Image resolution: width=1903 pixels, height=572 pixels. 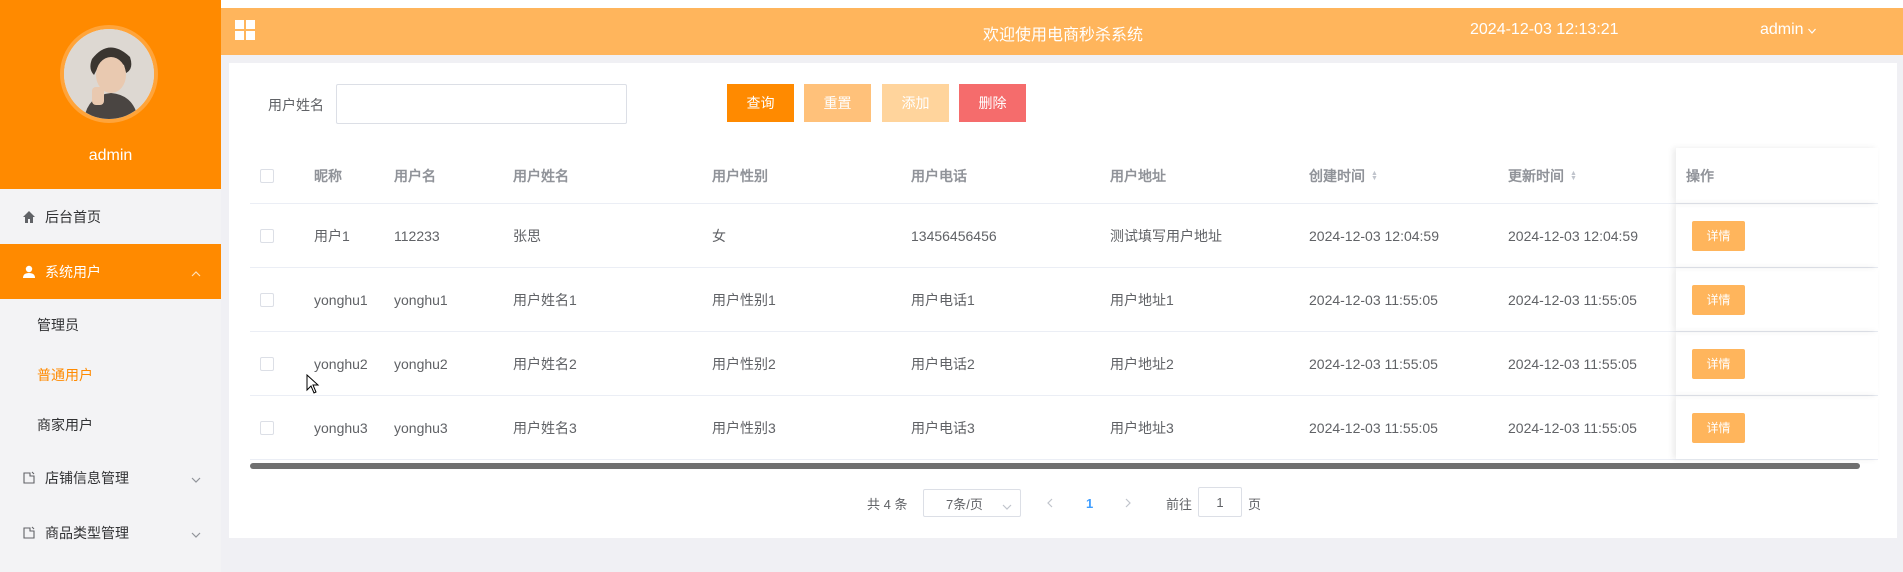 I want to click on search-input, so click(x=481, y=104).